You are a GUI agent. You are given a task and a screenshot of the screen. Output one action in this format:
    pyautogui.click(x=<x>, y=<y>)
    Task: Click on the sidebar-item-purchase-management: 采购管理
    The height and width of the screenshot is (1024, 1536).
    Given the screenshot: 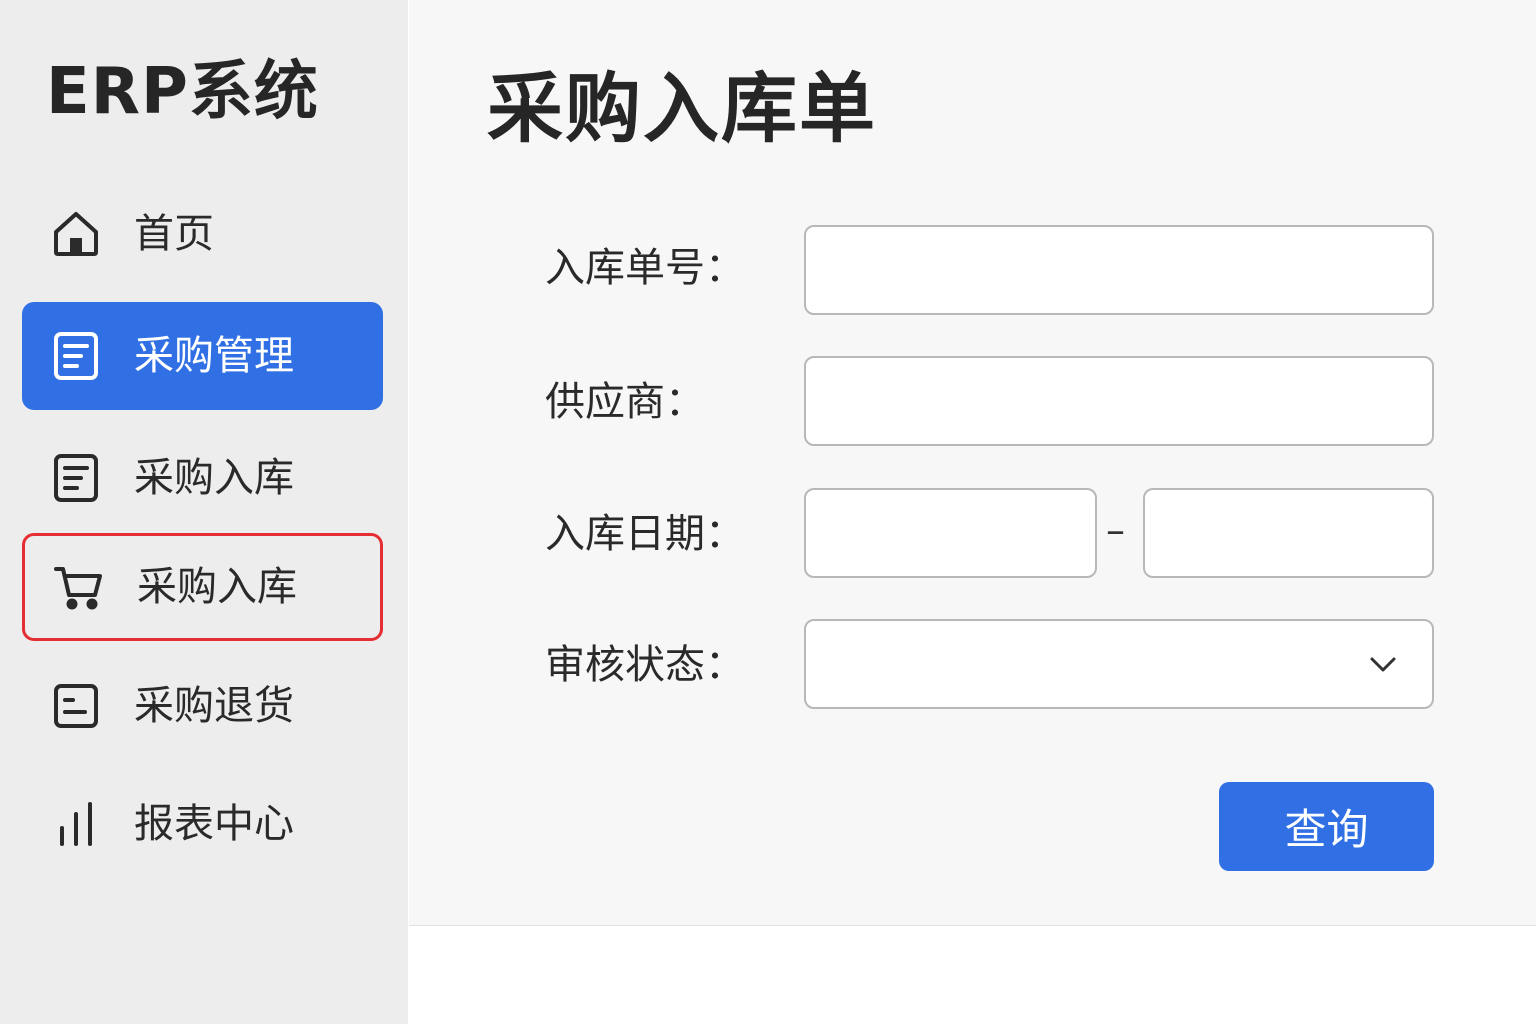 What is the action you would take?
    pyautogui.click(x=202, y=356)
    